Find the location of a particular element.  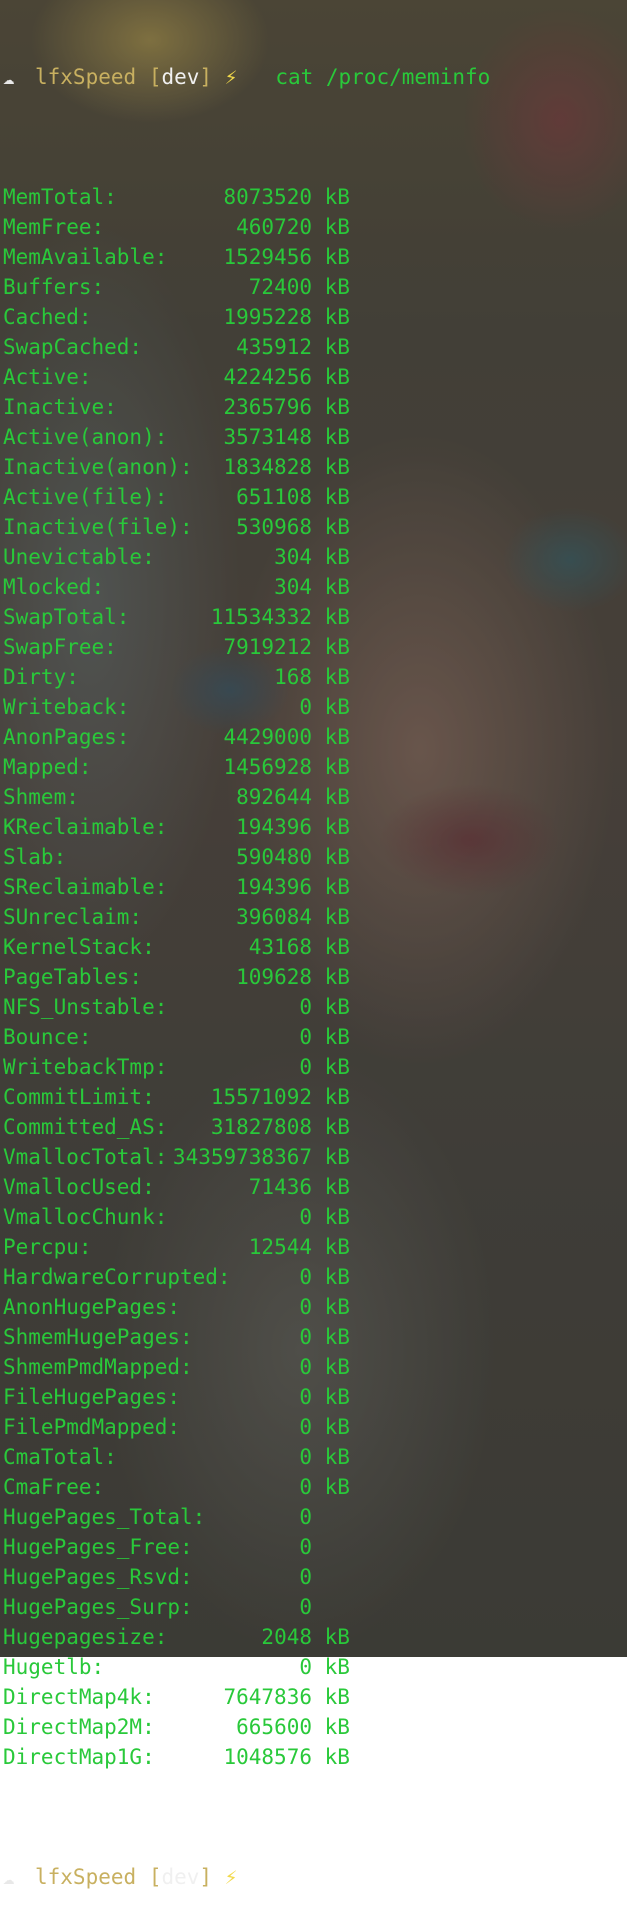

meminfo-value: 34359738367 is located at coordinates (242, 1157).